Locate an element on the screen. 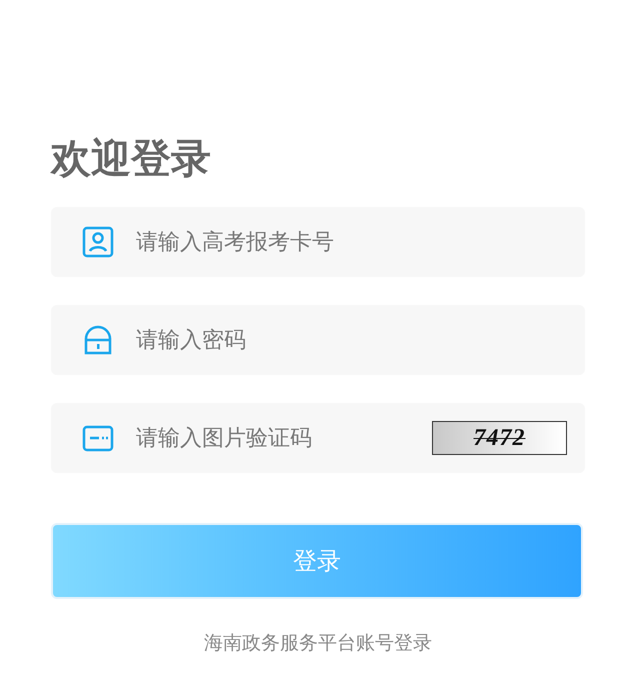  card-number-field: 请输入高考报考卡号 is located at coordinates (350, 242).